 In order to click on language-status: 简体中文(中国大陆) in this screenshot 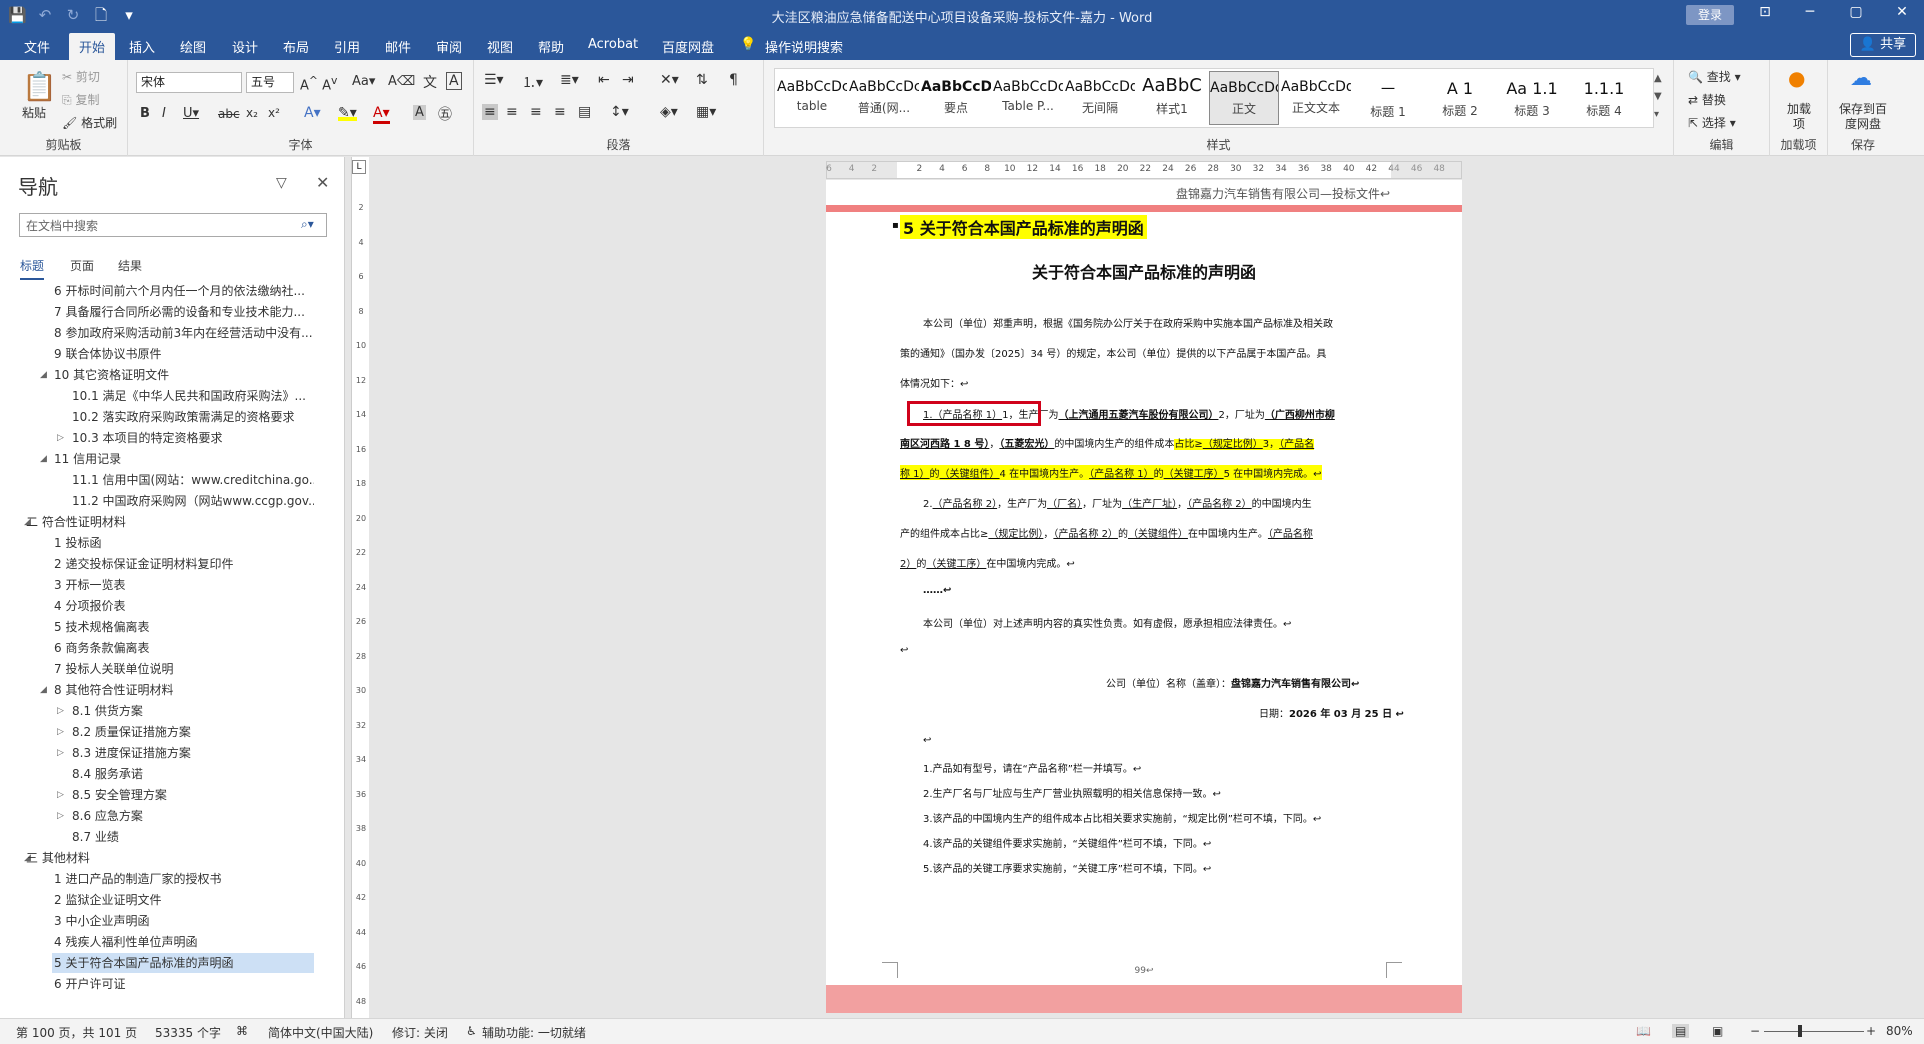, I will do `click(320, 1032)`.